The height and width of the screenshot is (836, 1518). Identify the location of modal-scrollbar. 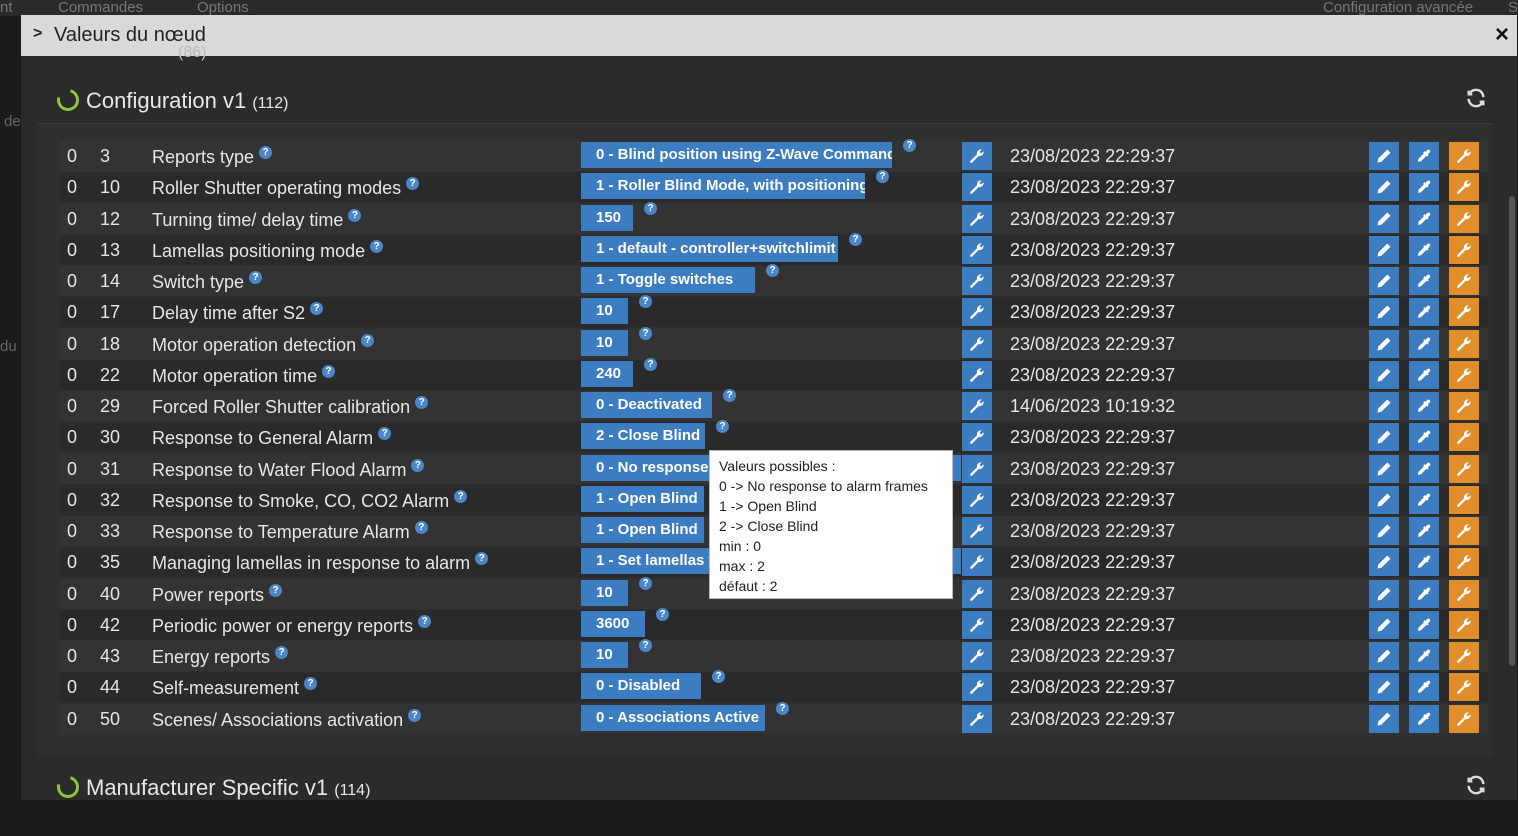
(1512, 428).